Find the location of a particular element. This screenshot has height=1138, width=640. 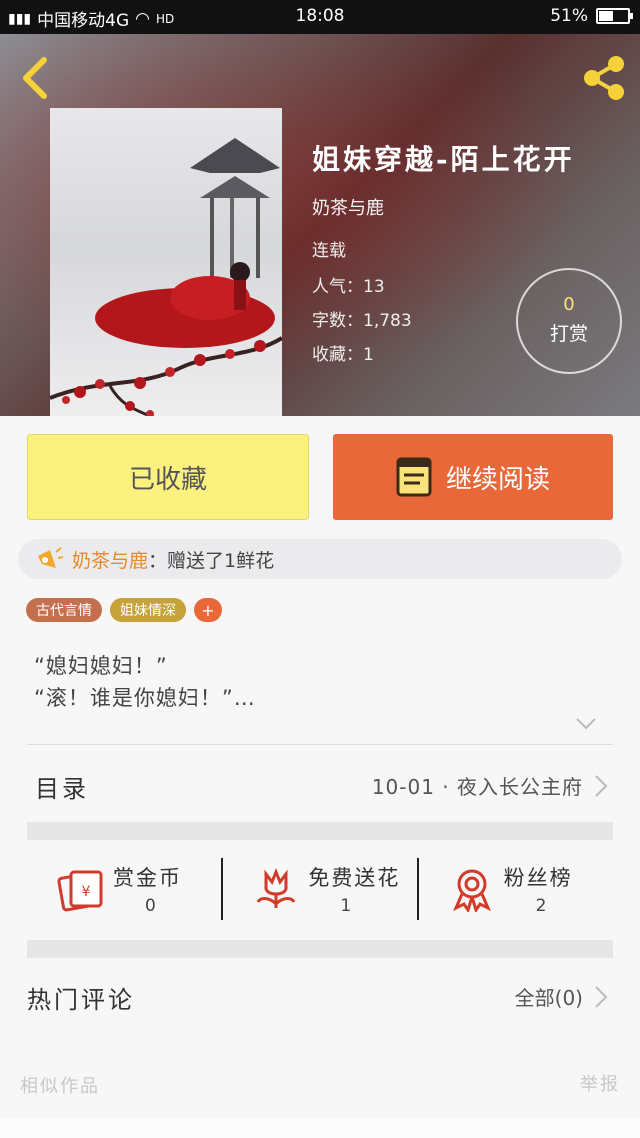

catalog-row: 目录 10-01 · 夜入长公主府 is located at coordinates (320, 784).